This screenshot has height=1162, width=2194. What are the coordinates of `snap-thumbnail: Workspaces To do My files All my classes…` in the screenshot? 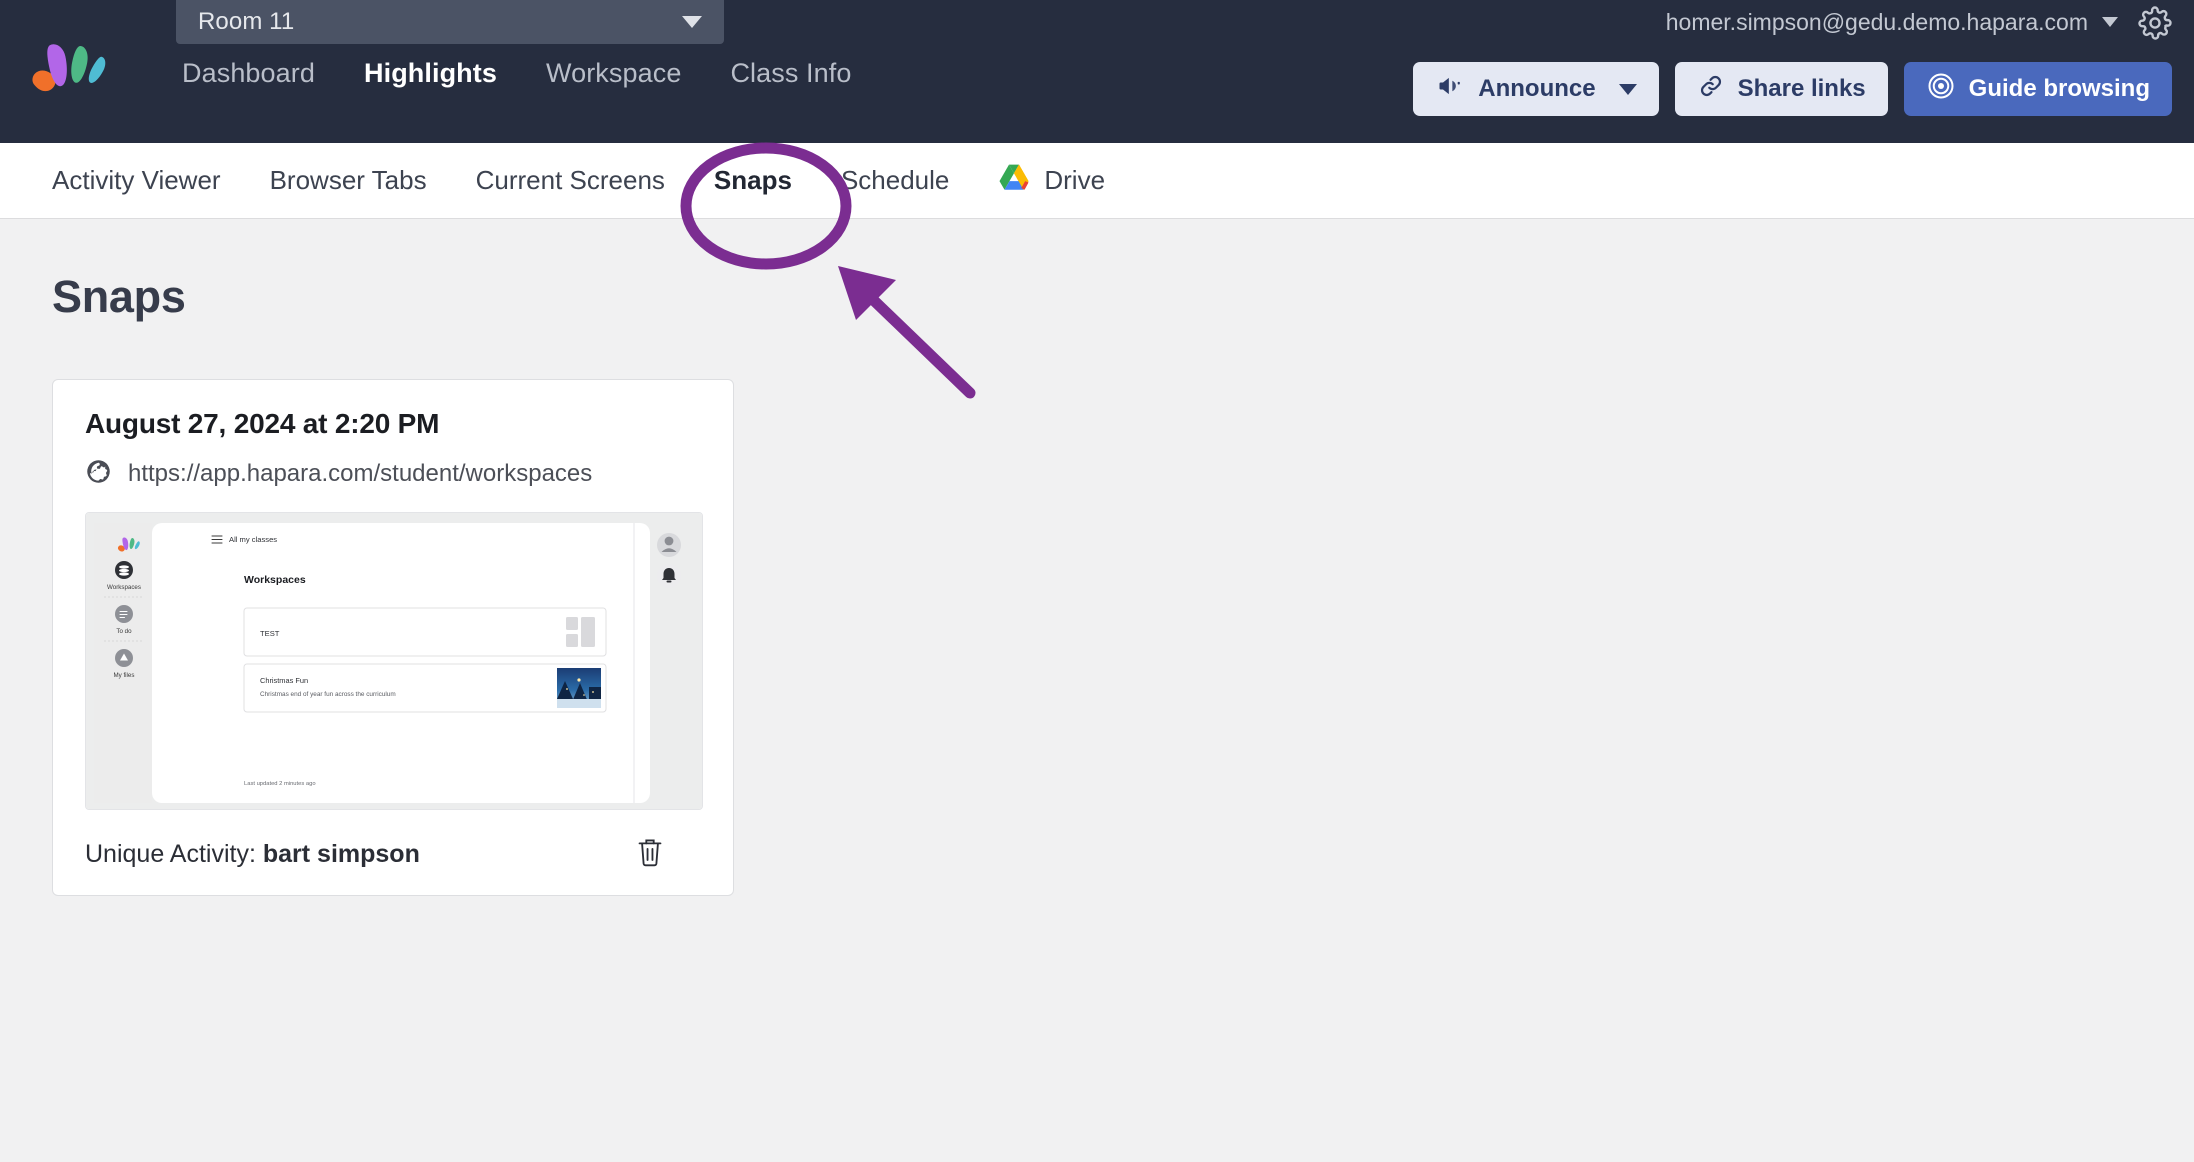 It's located at (394, 661).